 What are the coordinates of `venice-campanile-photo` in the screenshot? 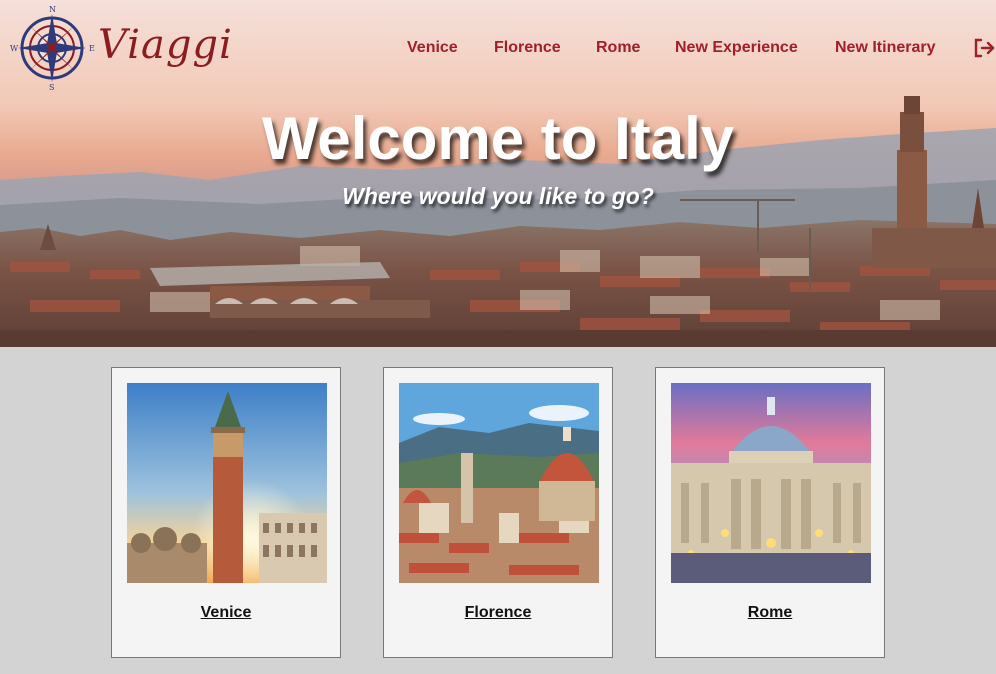 It's located at (227, 483).